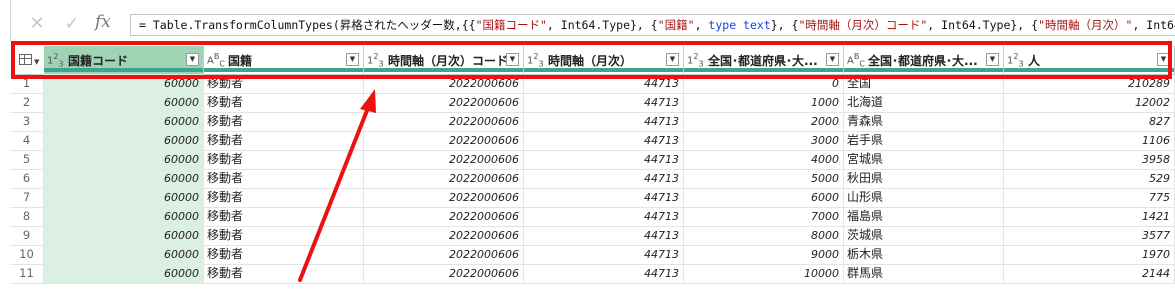 The image size is (1175, 299). What do you see at coordinates (27, 102) in the screenshot?
I see `row-number: 2` at bounding box center [27, 102].